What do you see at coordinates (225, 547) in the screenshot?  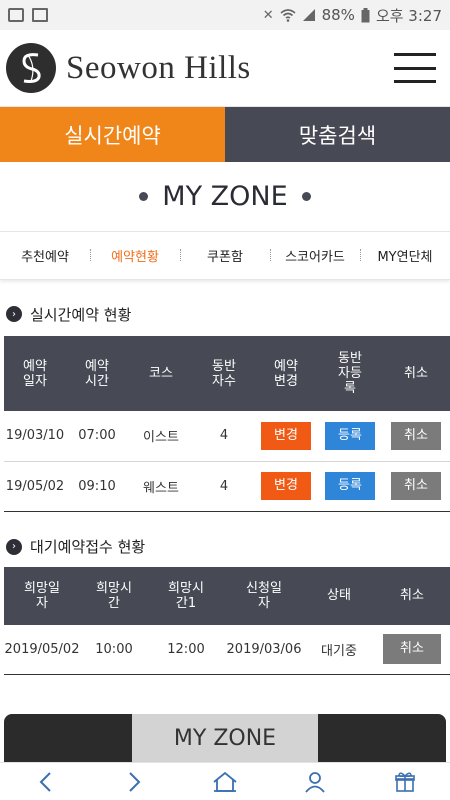 I see `section-waiting-header: › 대기예약접수 현황` at bounding box center [225, 547].